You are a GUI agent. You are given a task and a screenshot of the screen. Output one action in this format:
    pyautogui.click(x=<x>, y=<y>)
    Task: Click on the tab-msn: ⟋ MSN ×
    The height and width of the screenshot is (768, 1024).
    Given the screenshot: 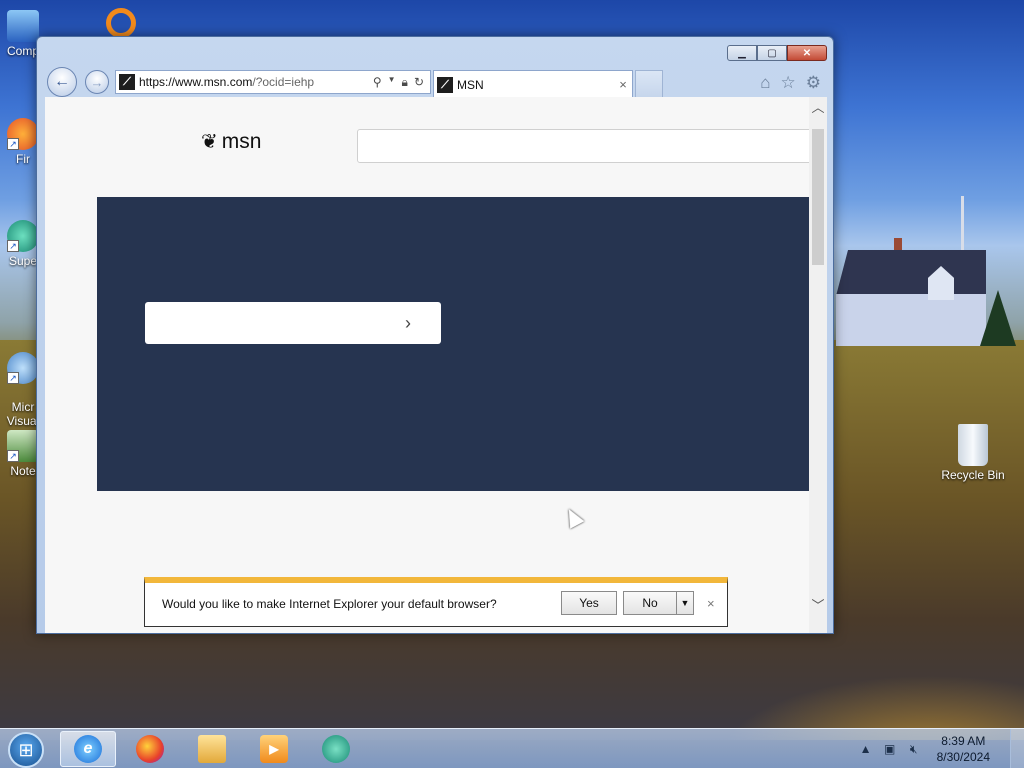 What is the action you would take?
    pyautogui.click(x=533, y=84)
    